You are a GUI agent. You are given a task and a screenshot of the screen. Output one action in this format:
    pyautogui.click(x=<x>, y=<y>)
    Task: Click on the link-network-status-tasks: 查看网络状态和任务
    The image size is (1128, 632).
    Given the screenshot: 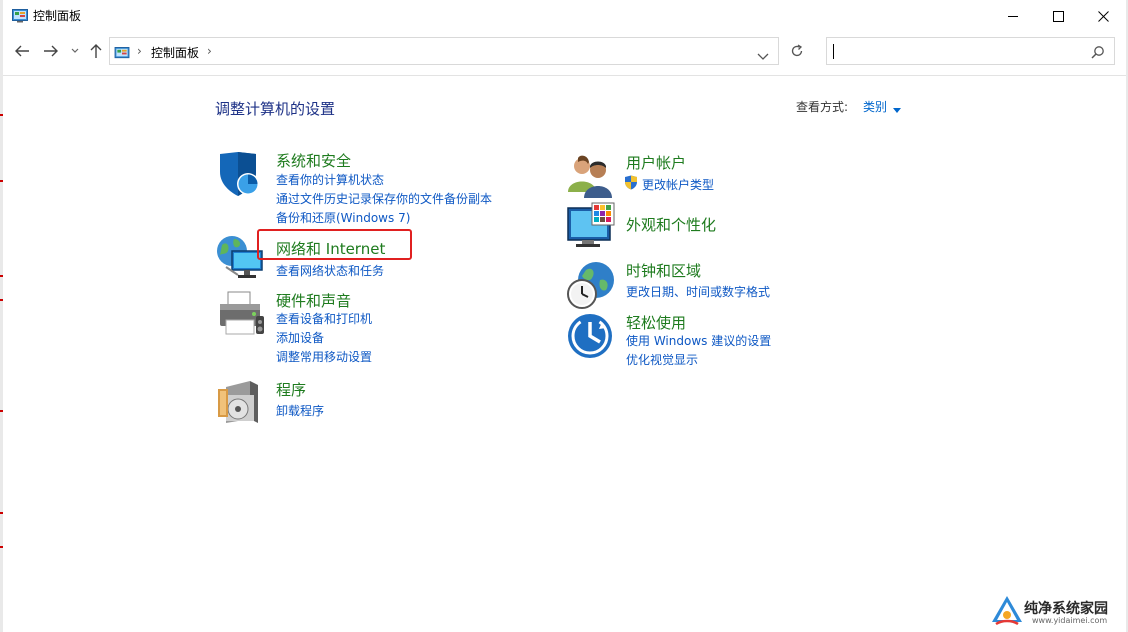 What is the action you would take?
    pyautogui.click(x=330, y=270)
    